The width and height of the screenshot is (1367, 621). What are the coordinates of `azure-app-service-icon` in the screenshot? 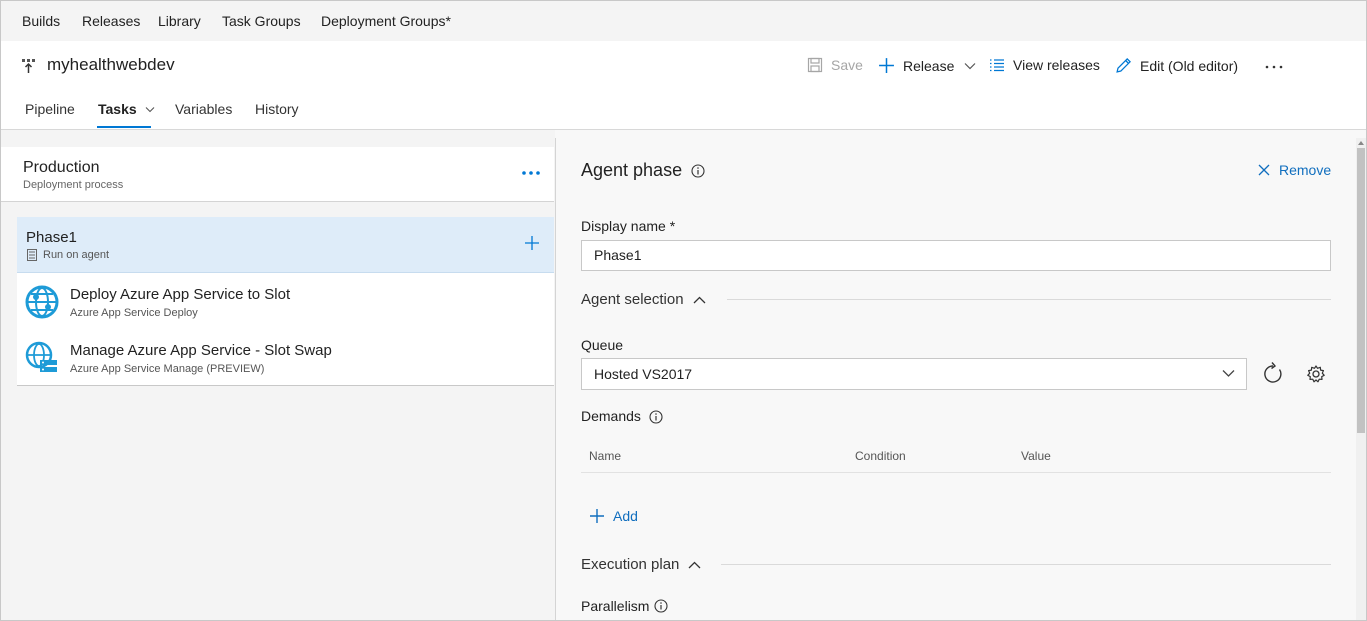 It's located at (42, 302).